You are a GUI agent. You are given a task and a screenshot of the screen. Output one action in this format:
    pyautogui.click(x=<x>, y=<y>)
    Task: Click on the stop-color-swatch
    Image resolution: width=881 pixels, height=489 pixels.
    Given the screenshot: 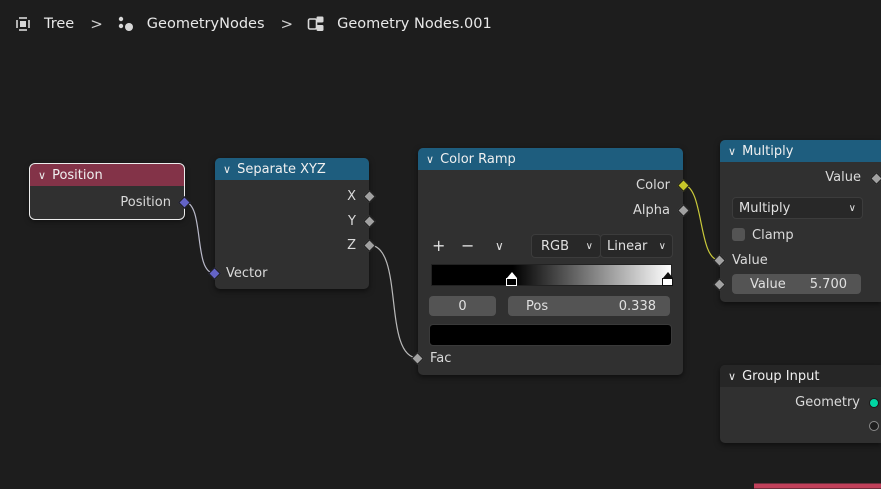 What is the action you would take?
    pyautogui.click(x=550, y=335)
    